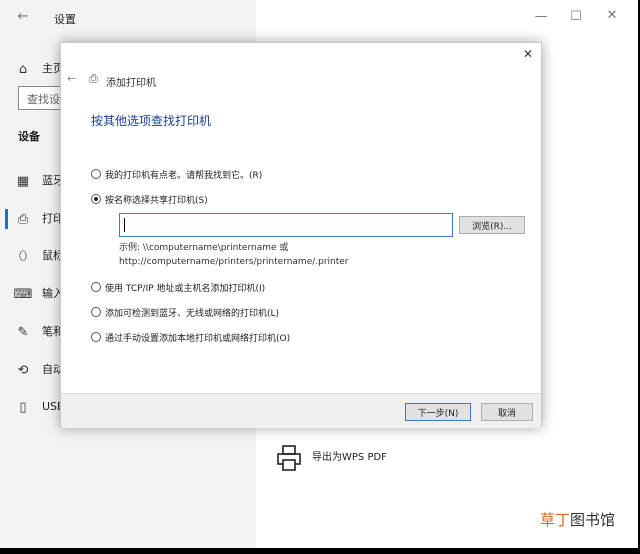 This screenshot has height=554, width=640. I want to click on back-arrow-icon: ←, so click(23, 16).